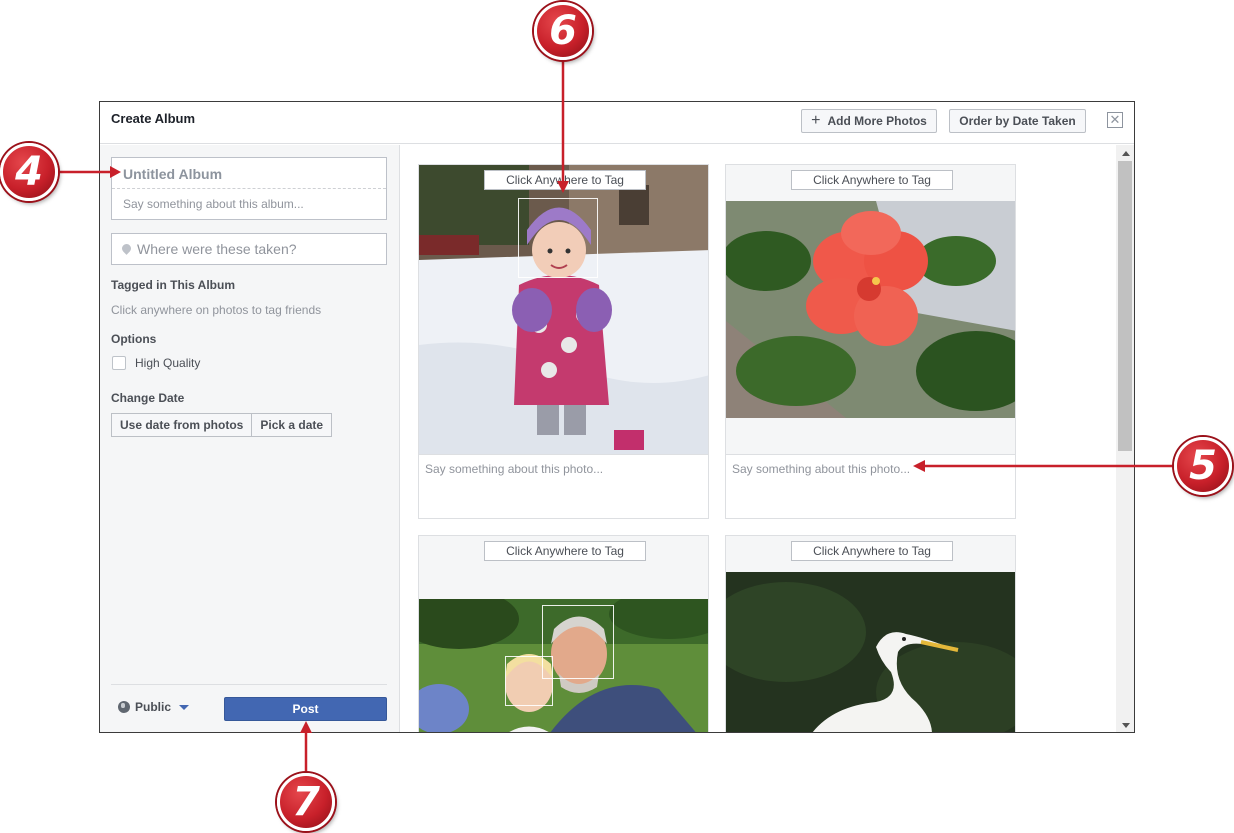 This screenshot has height=833, width=1234. Describe the element at coordinates (816, 120) in the screenshot. I see `plus-icon: +` at that location.